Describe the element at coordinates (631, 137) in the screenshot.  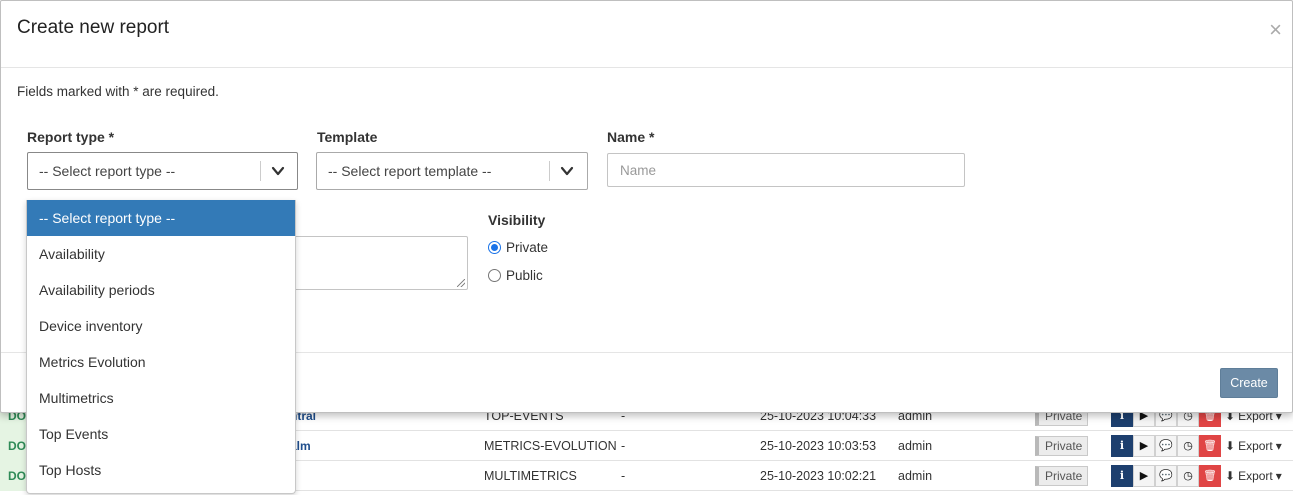
I see `name-label: Name *` at that location.